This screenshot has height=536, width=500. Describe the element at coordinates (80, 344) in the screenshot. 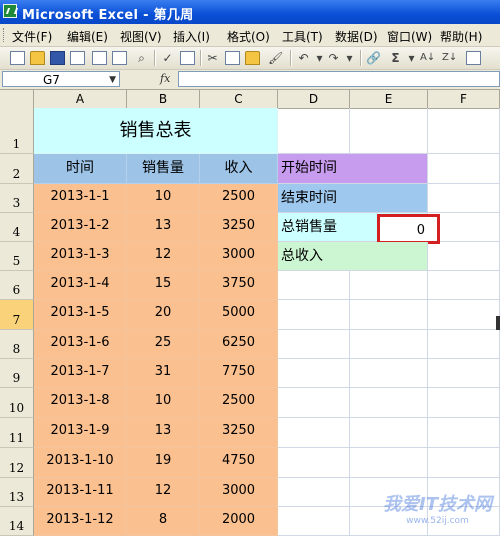

I see `date-cell: 2013-1-6` at that location.